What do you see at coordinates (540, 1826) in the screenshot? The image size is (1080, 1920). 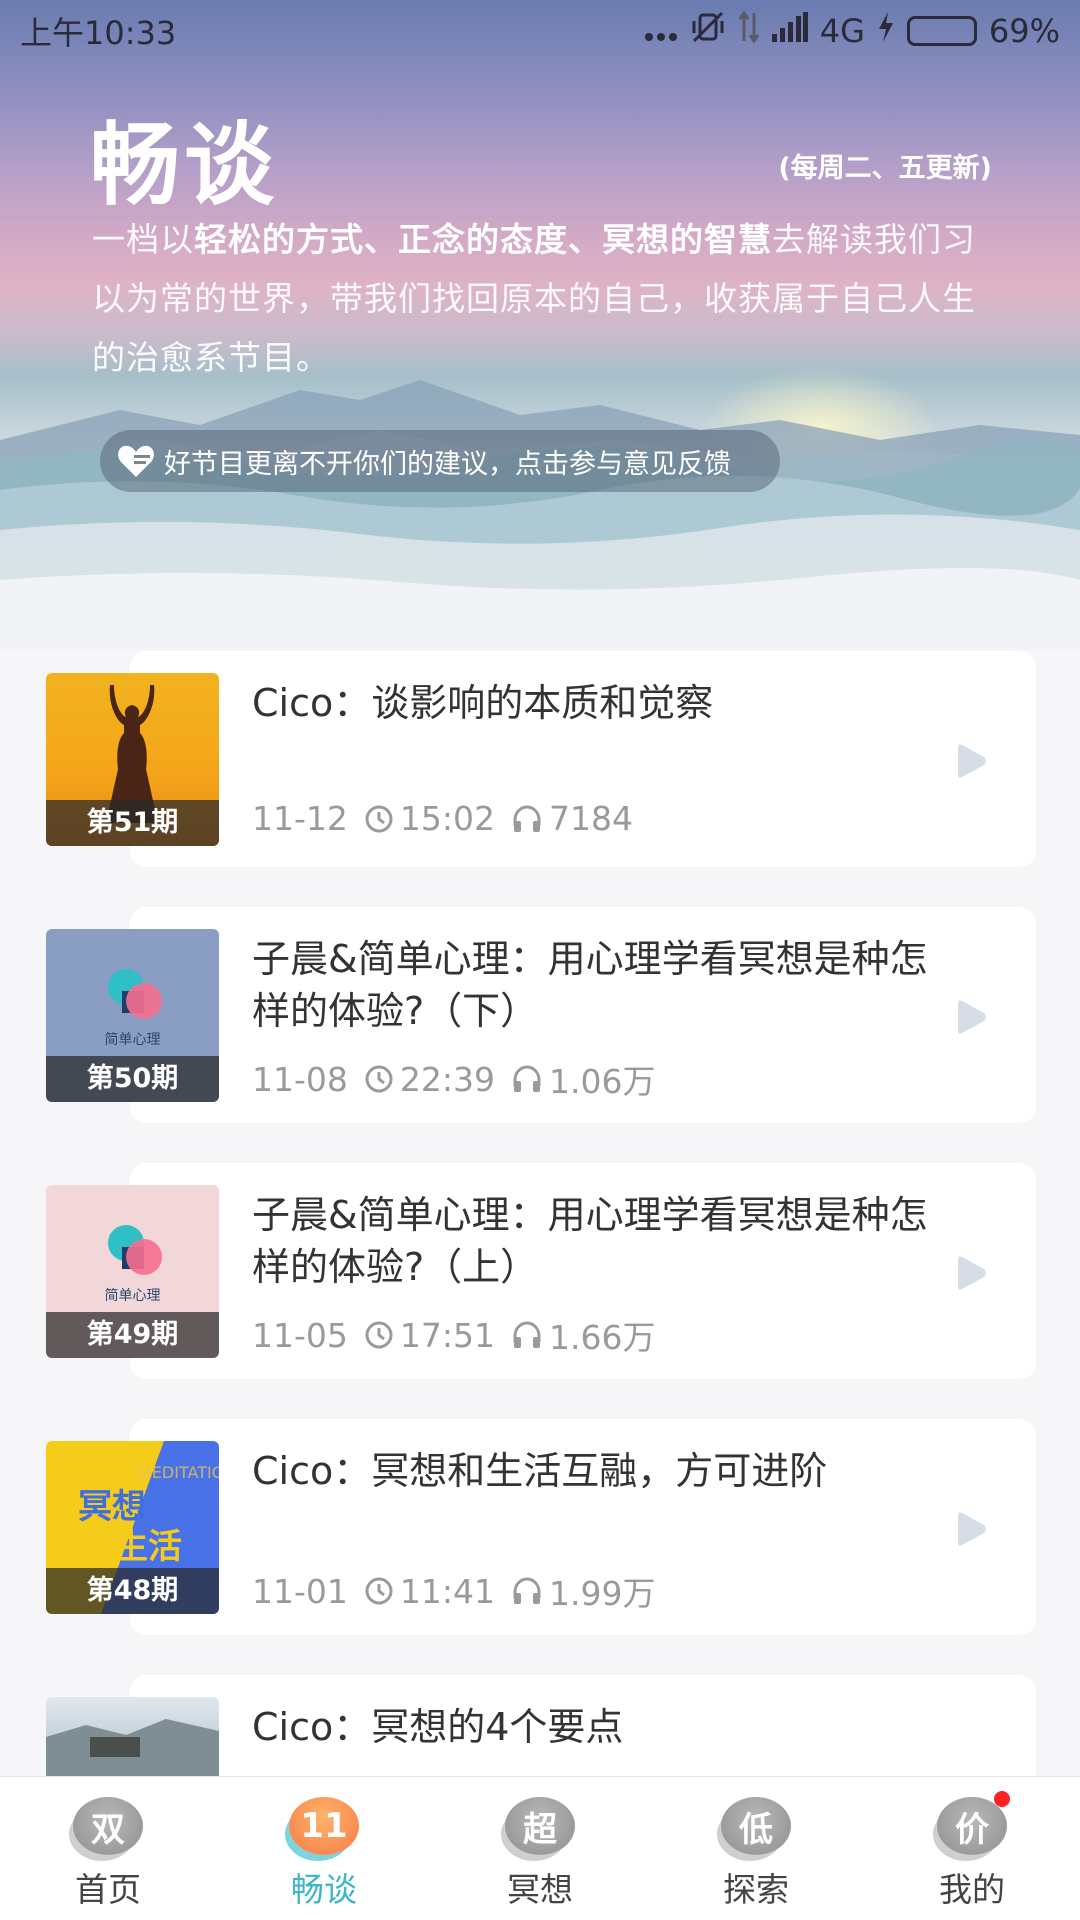 I see `meditate-tab-icon: 超` at bounding box center [540, 1826].